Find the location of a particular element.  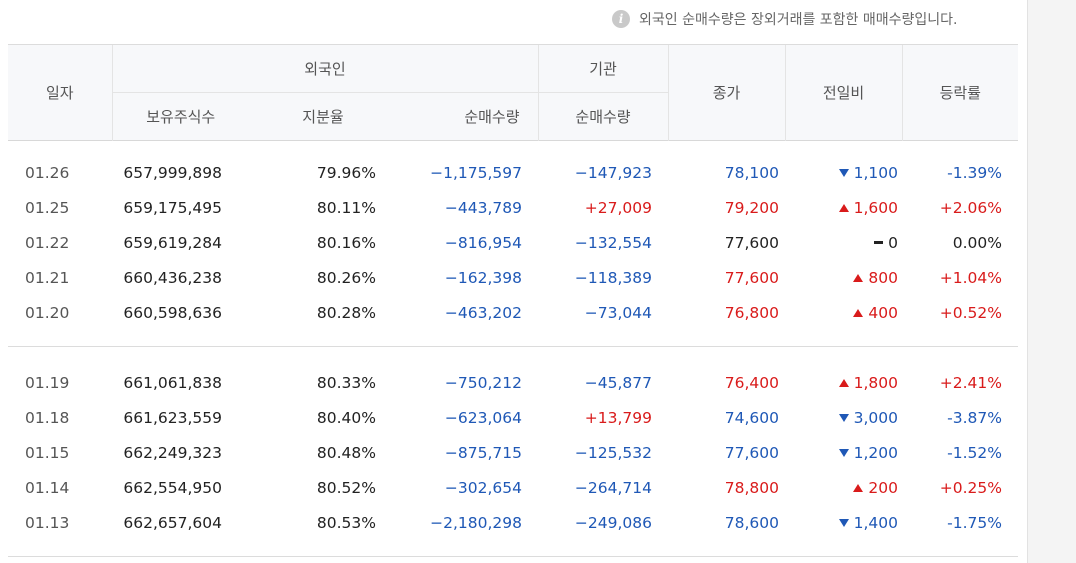

header-close: 종가 is located at coordinates (726, 92).